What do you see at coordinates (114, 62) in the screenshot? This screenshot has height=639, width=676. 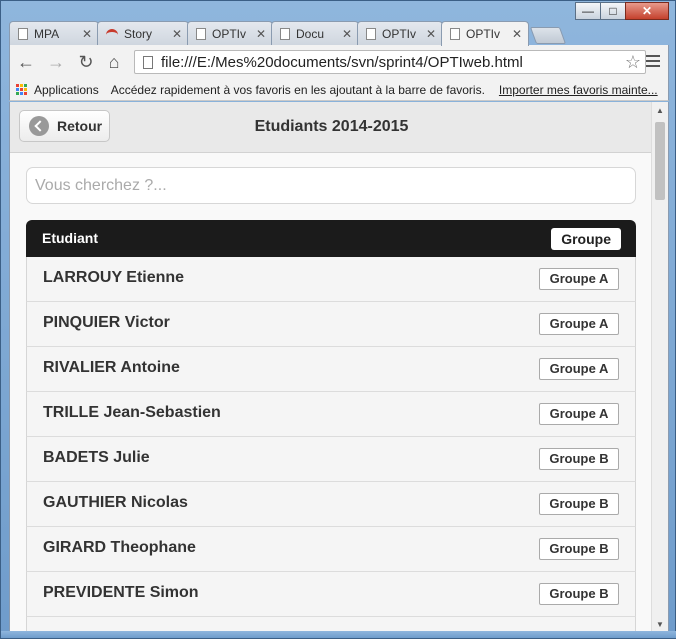 I see `home-icon: ⌂` at bounding box center [114, 62].